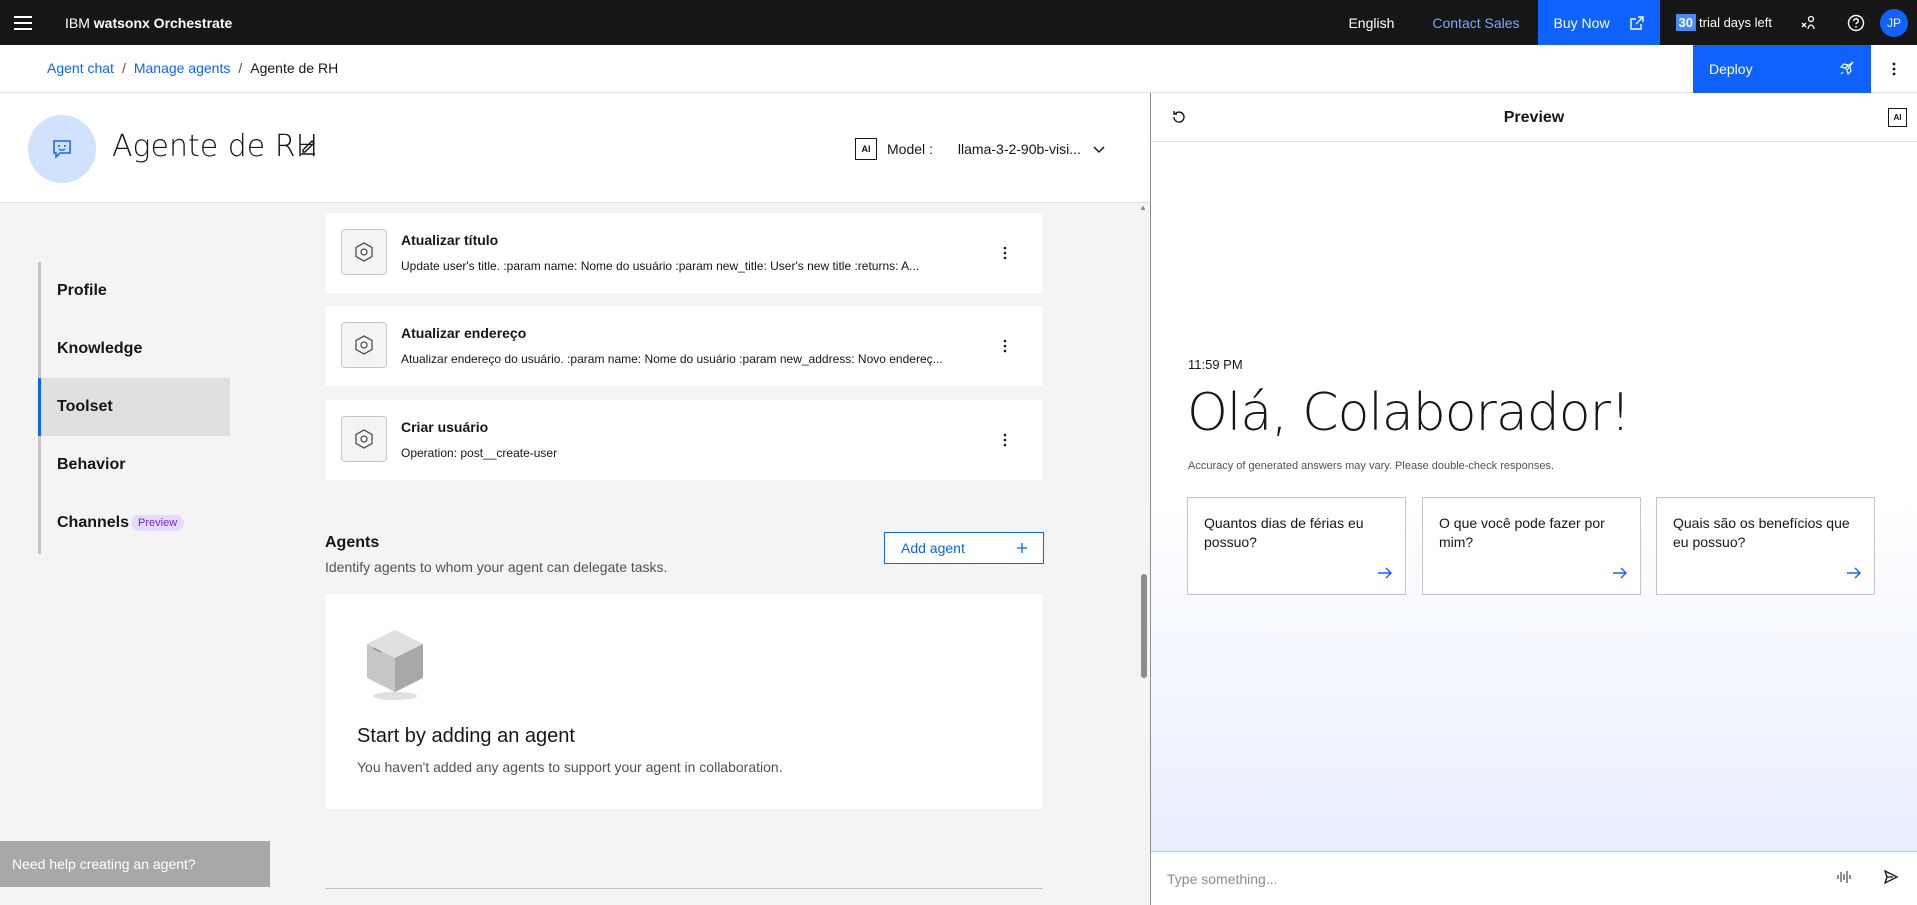 The width and height of the screenshot is (1917, 905). I want to click on scrollbar-thumb, so click(1144, 626).